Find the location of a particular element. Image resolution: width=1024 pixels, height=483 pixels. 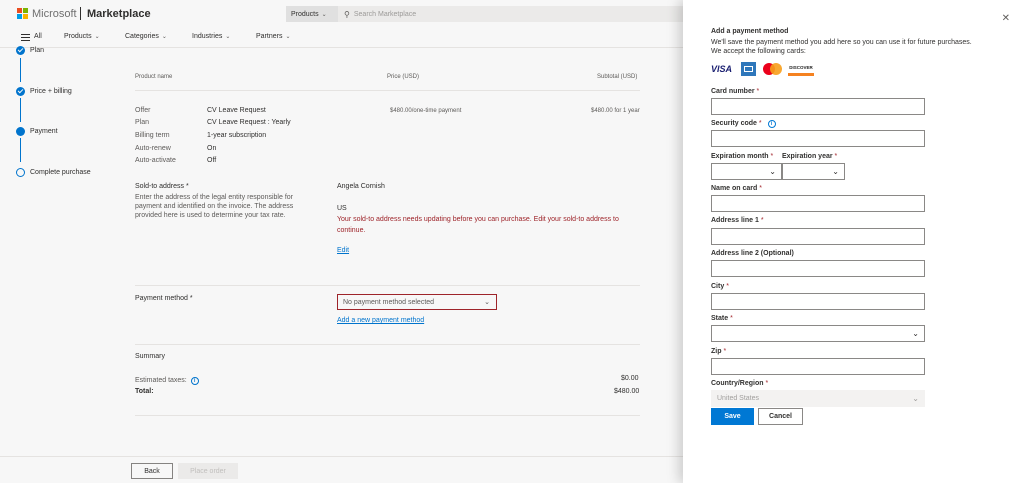

info-icon: i is located at coordinates (771, 124).